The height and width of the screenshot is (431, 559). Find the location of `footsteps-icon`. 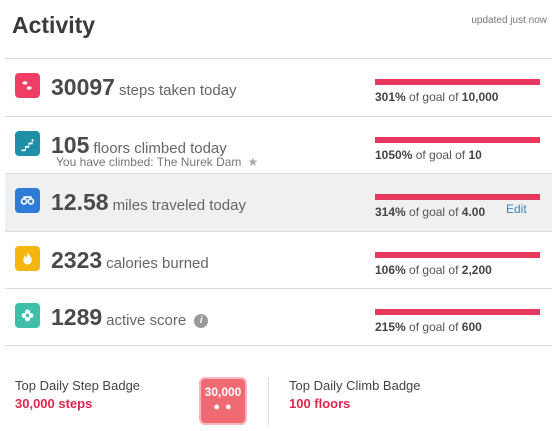

footsteps-icon is located at coordinates (27, 85).